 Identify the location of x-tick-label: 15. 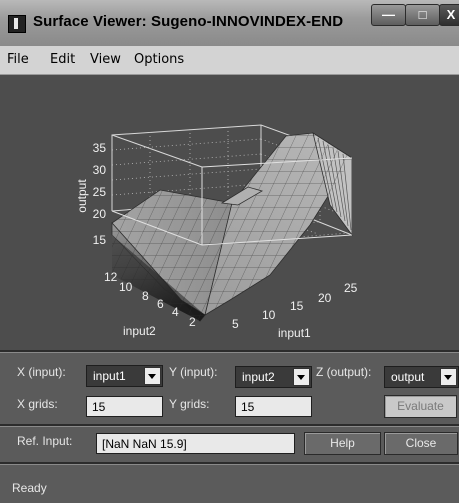
(297, 306).